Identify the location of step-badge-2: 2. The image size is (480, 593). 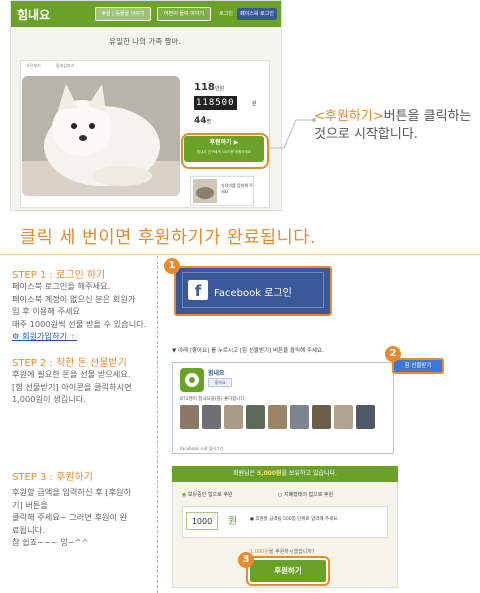
(393, 354).